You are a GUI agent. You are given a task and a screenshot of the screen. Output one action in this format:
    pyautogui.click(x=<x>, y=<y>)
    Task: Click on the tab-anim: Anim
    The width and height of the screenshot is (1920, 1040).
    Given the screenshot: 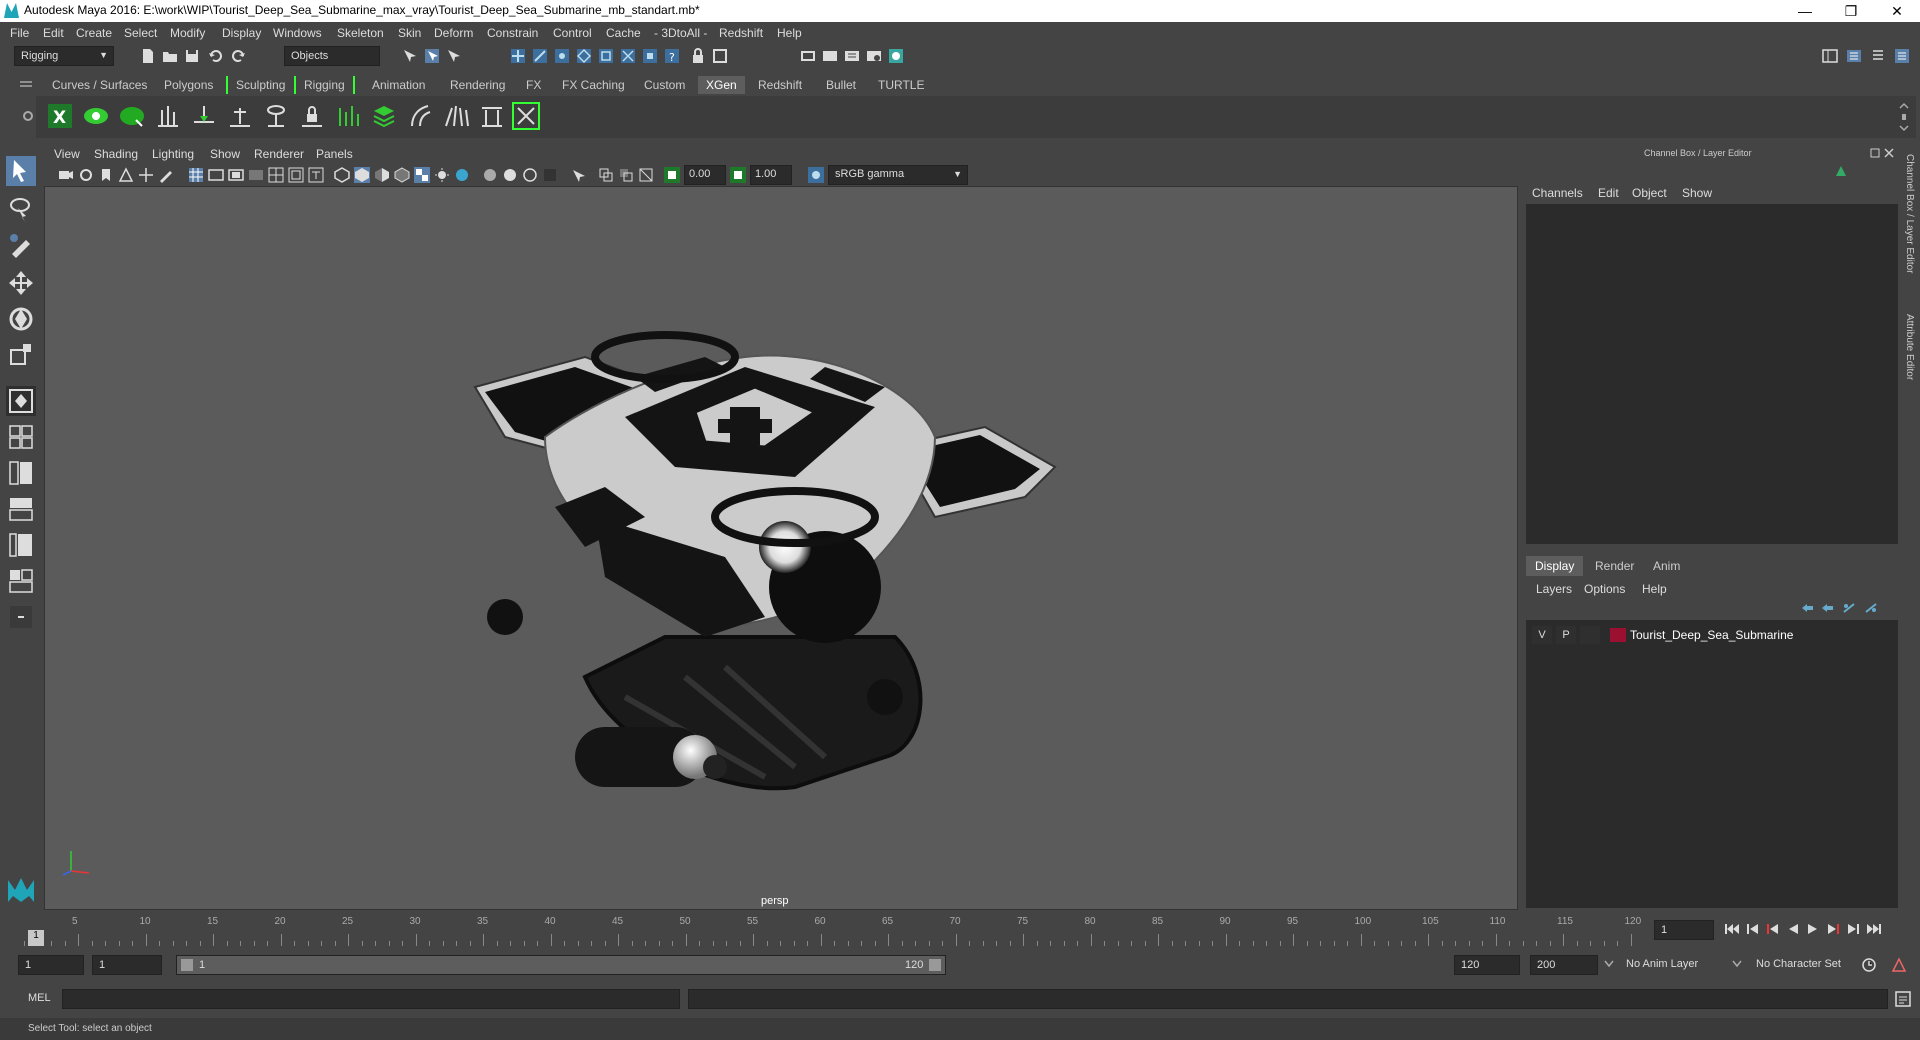 What is the action you would take?
    pyautogui.click(x=1666, y=566)
    